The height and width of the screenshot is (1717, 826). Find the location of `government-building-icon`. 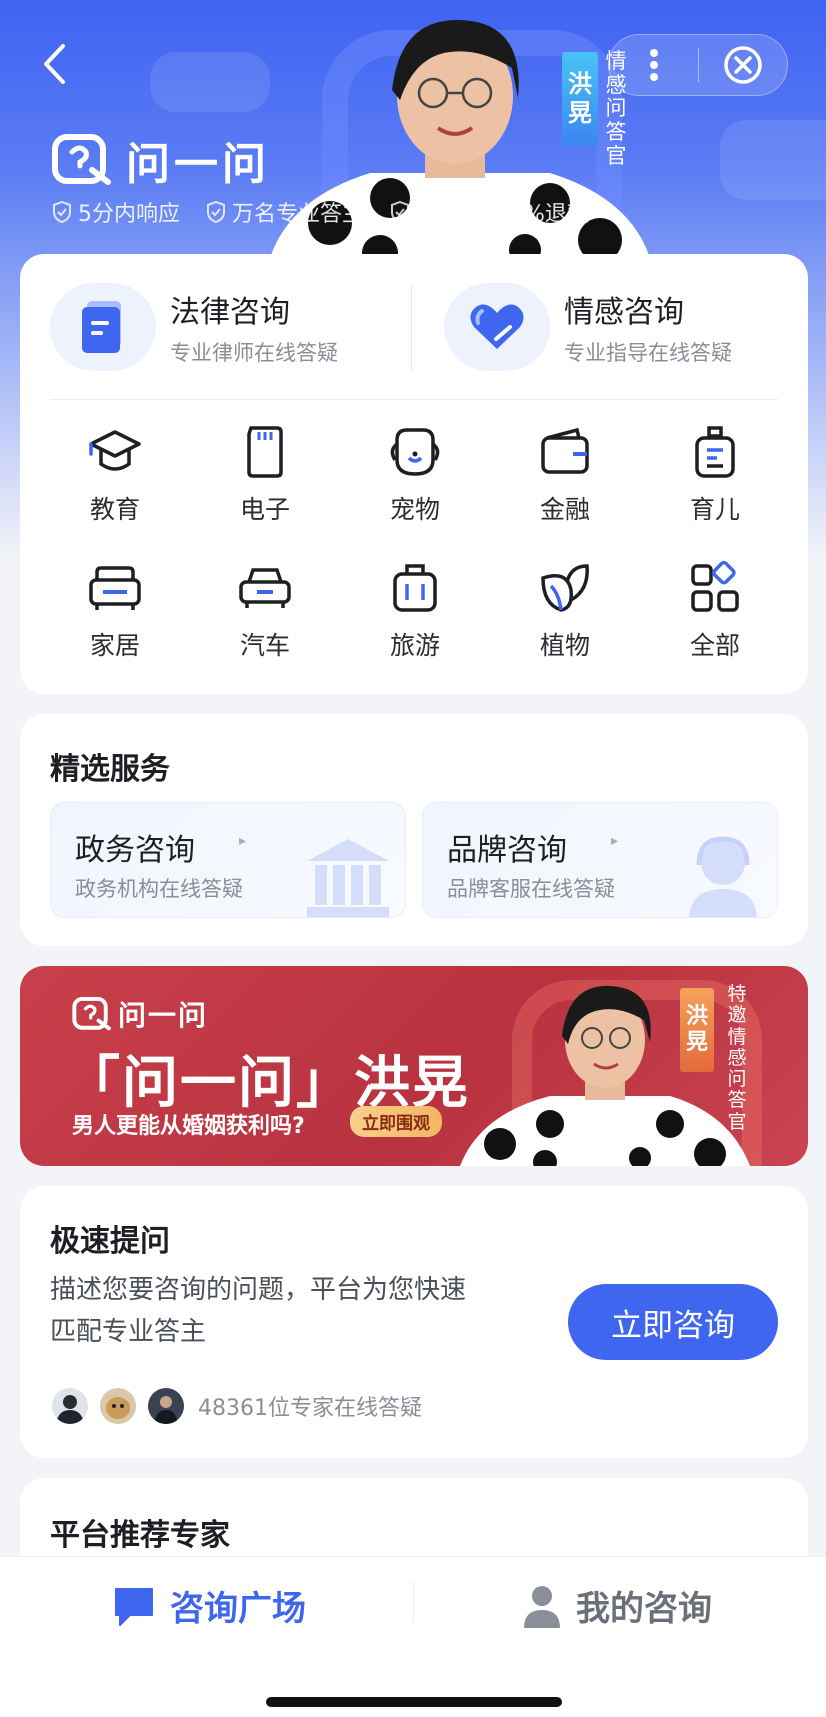

government-building-icon is located at coordinates (348, 878).